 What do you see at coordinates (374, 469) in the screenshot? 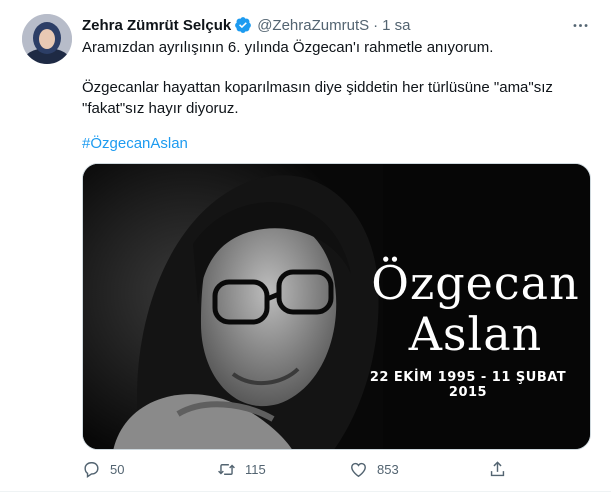
I see `like-button: 853` at bounding box center [374, 469].